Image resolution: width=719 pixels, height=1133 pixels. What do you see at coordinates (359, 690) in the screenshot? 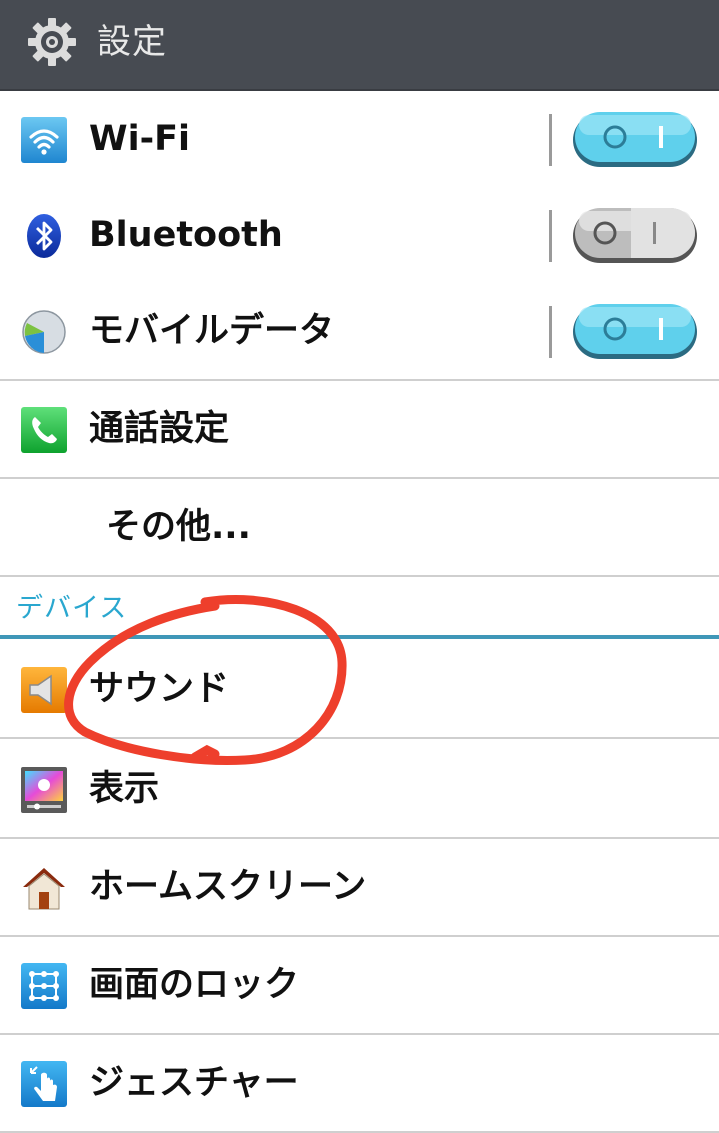
I see `sound-row: サウンド` at bounding box center [359, 690].